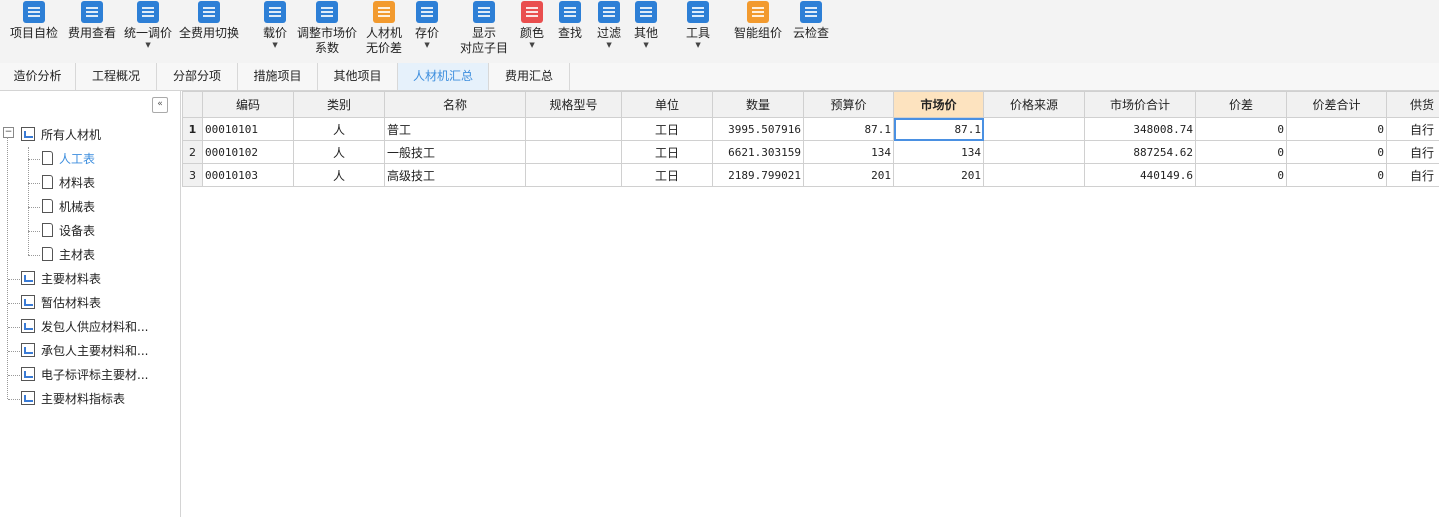 This screenshot has width=1439, height=517. I want to click on tree-item-material-index: 主要材料指标表, so click(73, 399).